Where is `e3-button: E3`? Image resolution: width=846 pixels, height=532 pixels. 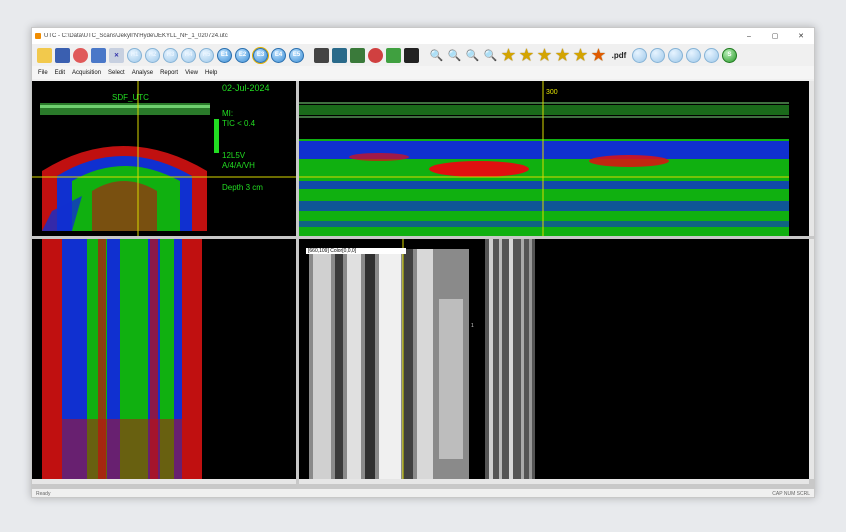 e3-button: E3 is located at coordinates (260, 55).